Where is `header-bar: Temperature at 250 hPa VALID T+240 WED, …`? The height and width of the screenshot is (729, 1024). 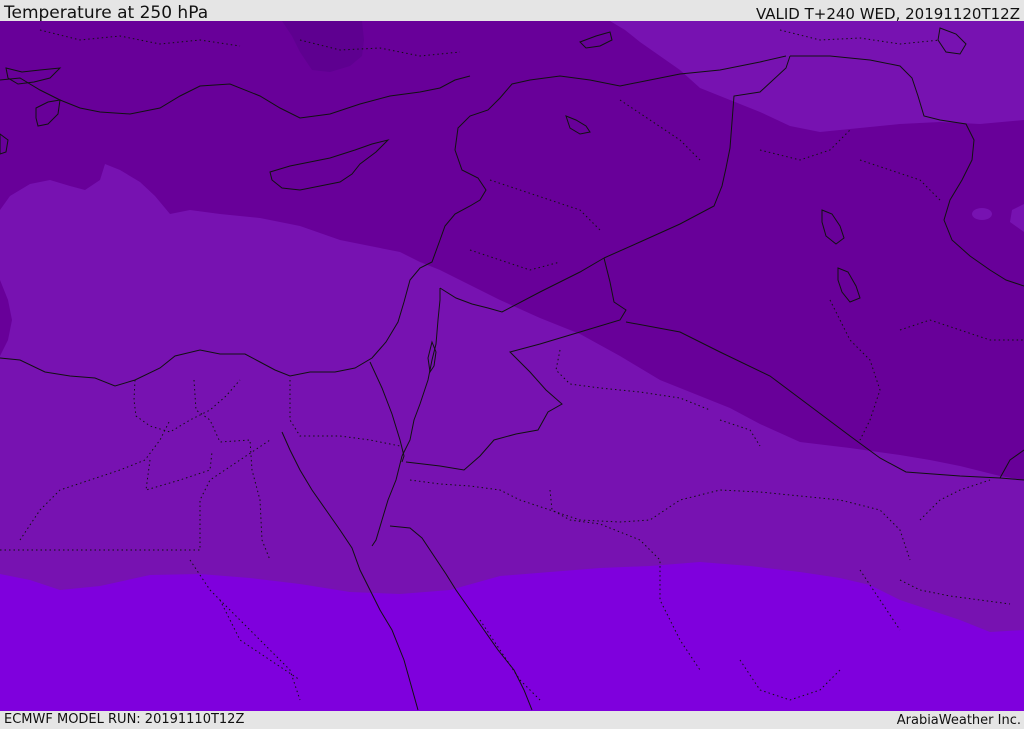 header-bar: Temperature at 250 hPa VALID T+240 WED, … is located at coordinates (512, 11).